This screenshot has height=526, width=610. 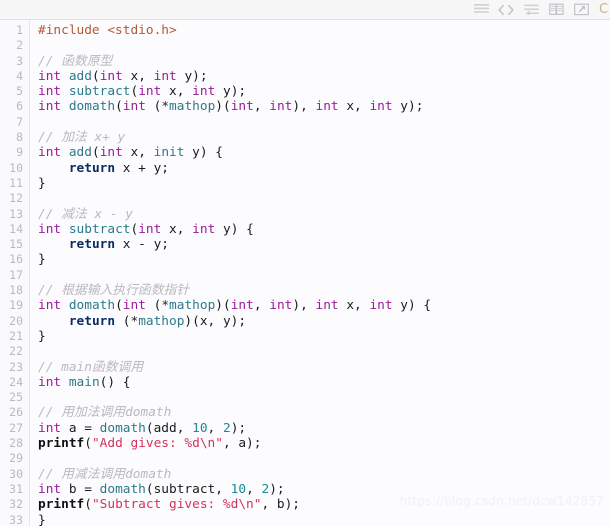 What do you see at coordinates (324, 382) in the screenshot?
I see `code-line: int main() {` at bounding box center [324, 382].